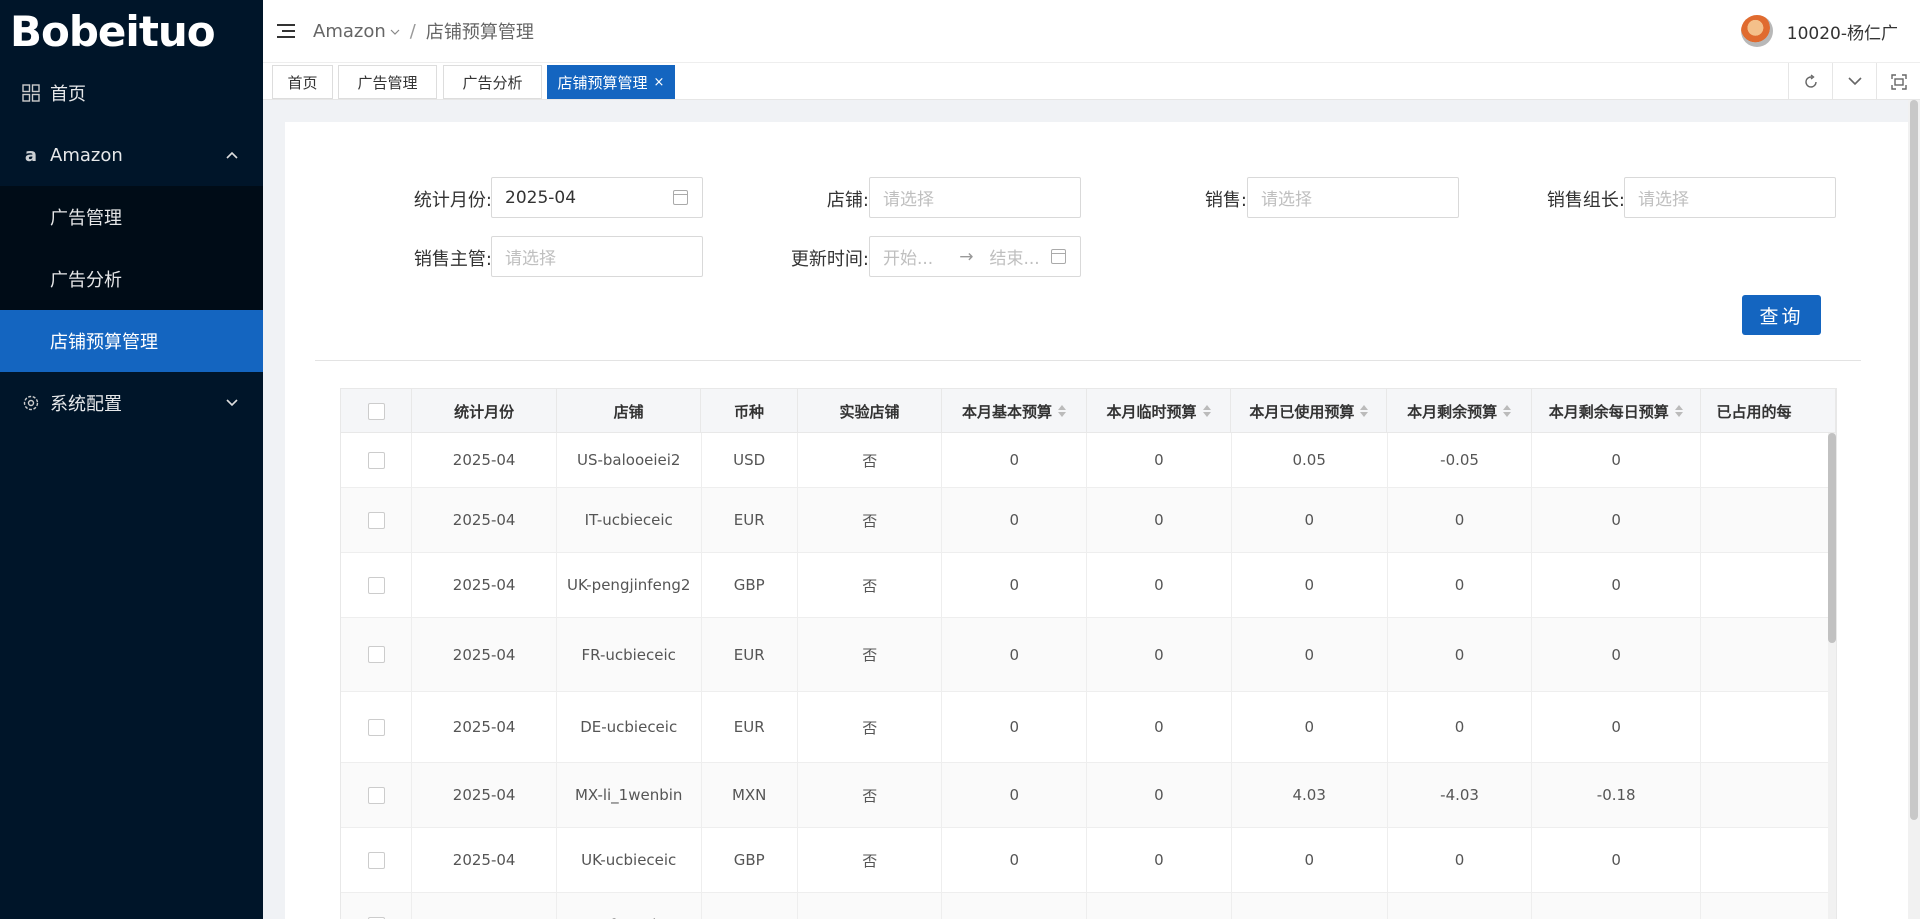  I want to click on table-scrollbar, so click(1832, 676).